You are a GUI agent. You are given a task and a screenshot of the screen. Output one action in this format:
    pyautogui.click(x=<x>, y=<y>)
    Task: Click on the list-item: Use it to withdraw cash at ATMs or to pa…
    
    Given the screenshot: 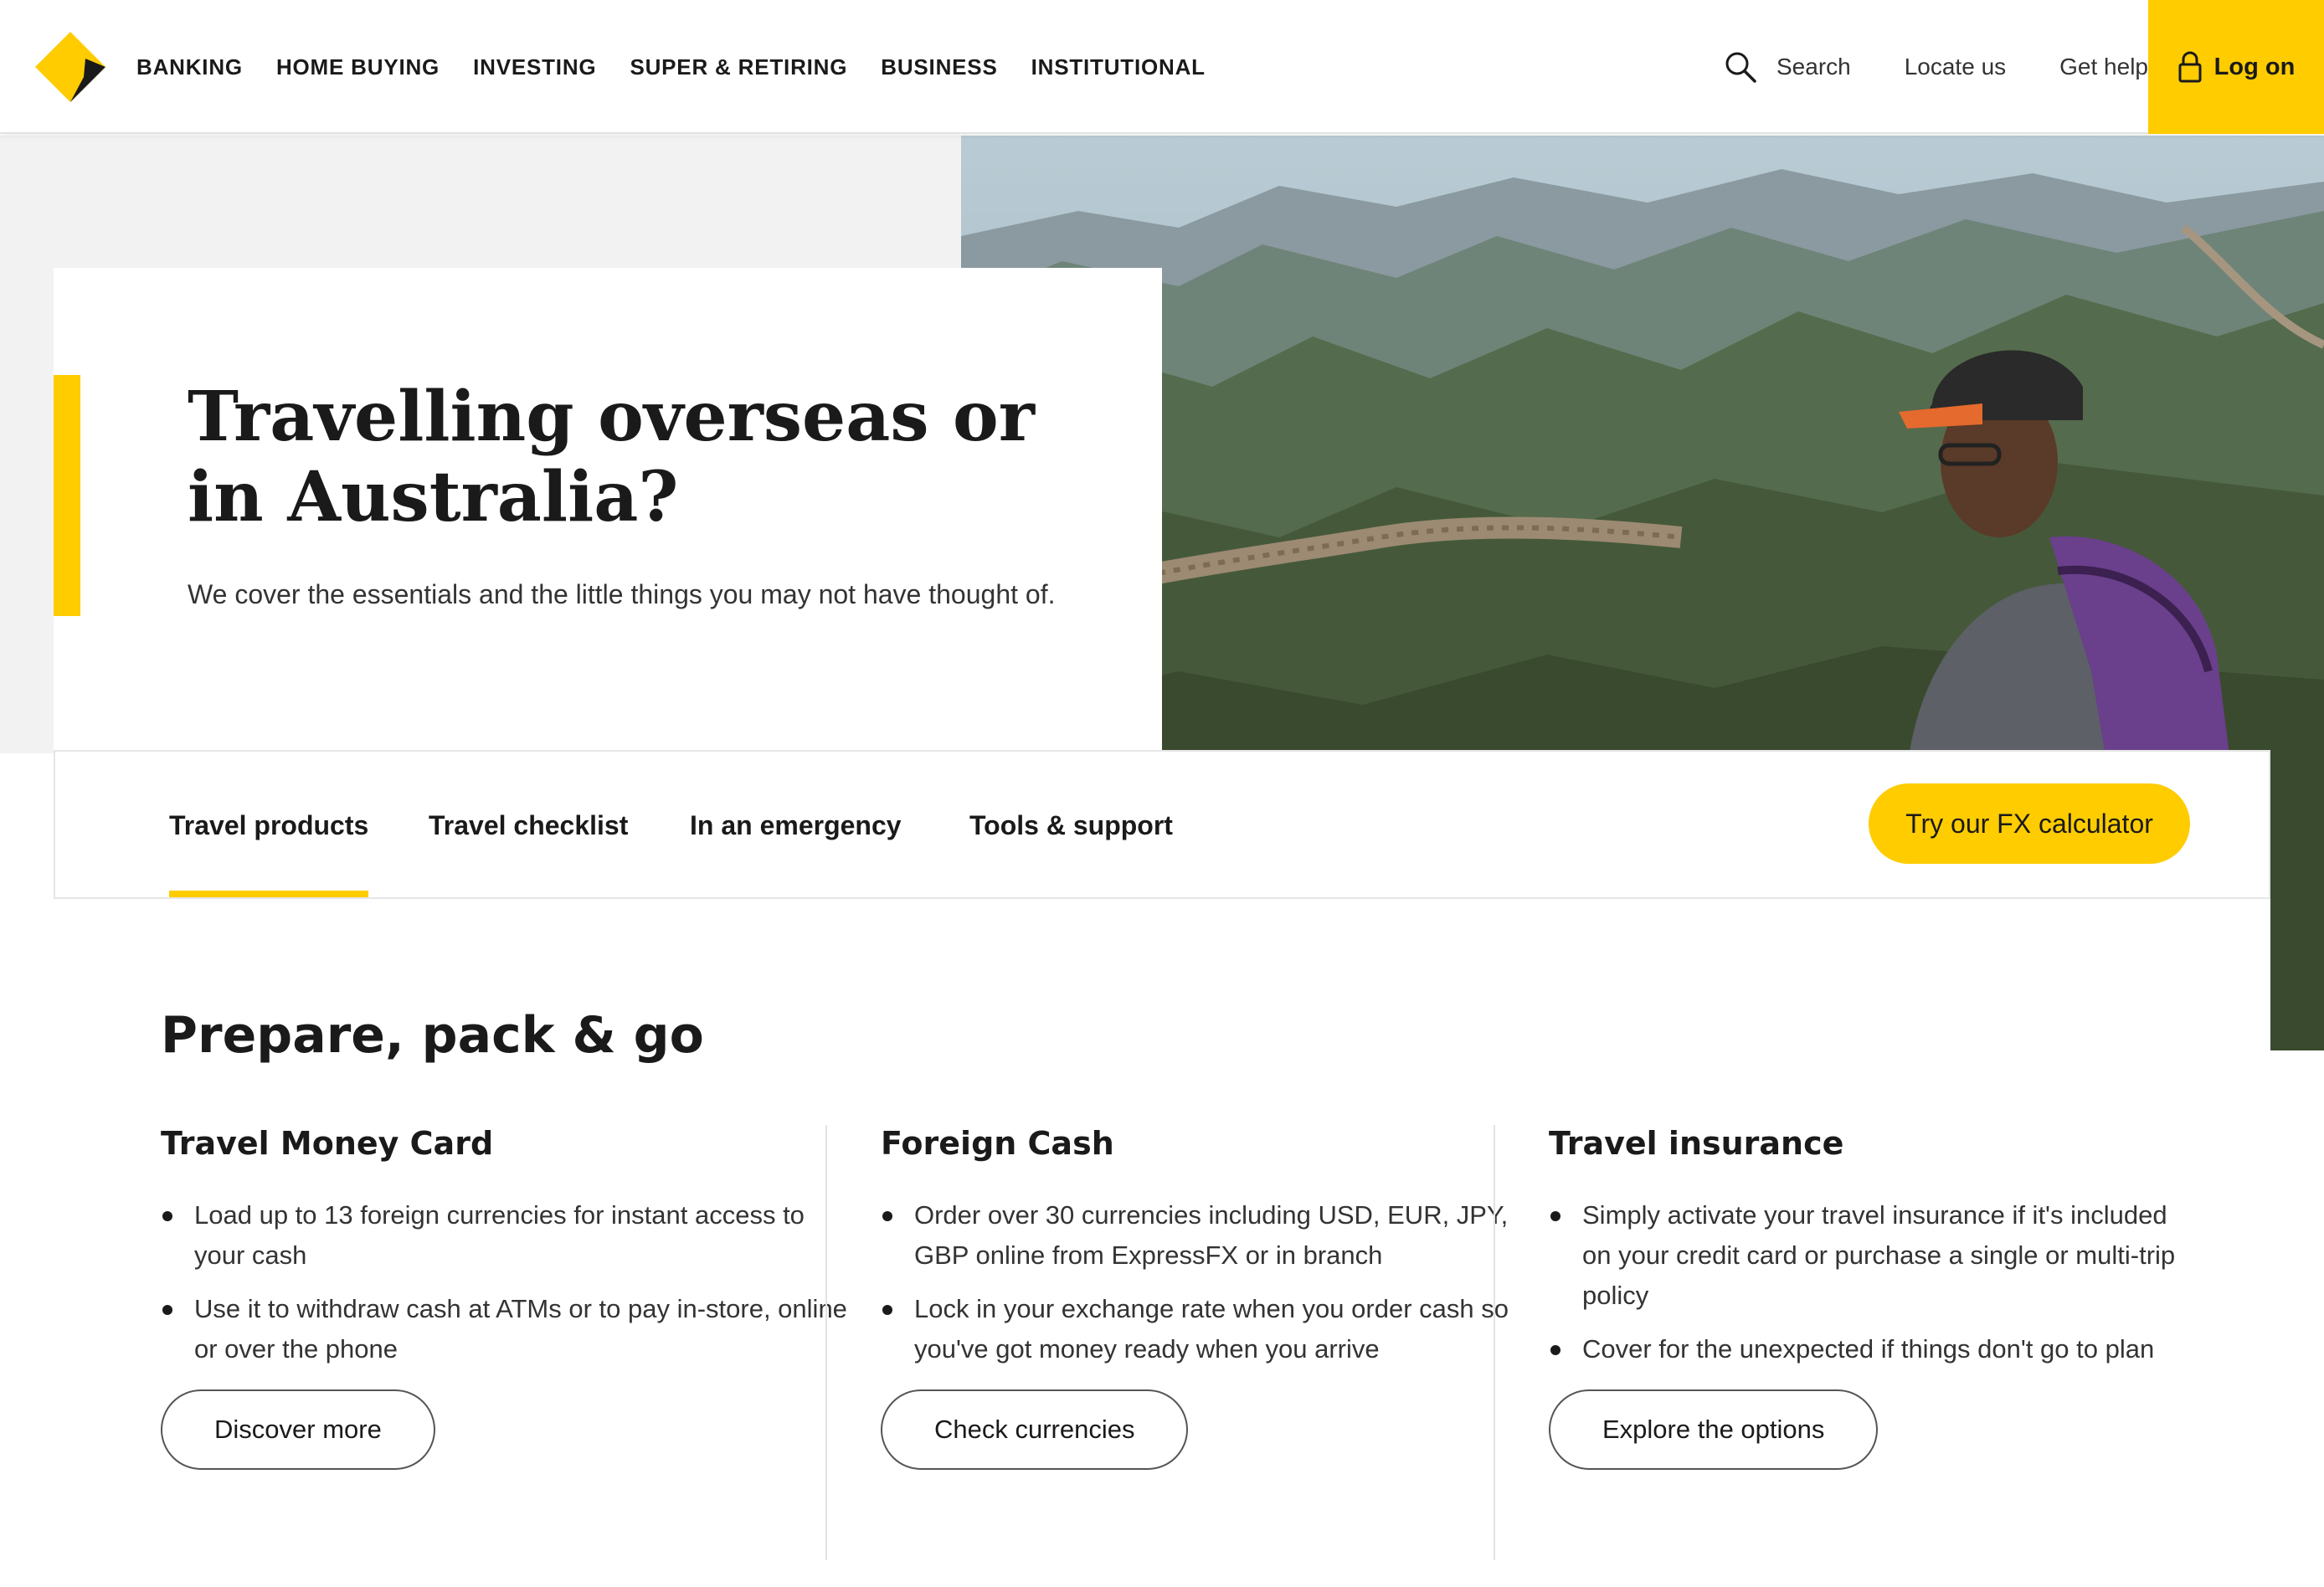 What is the action you would take?
    pyautogui.click(x=504, y=1329)
    